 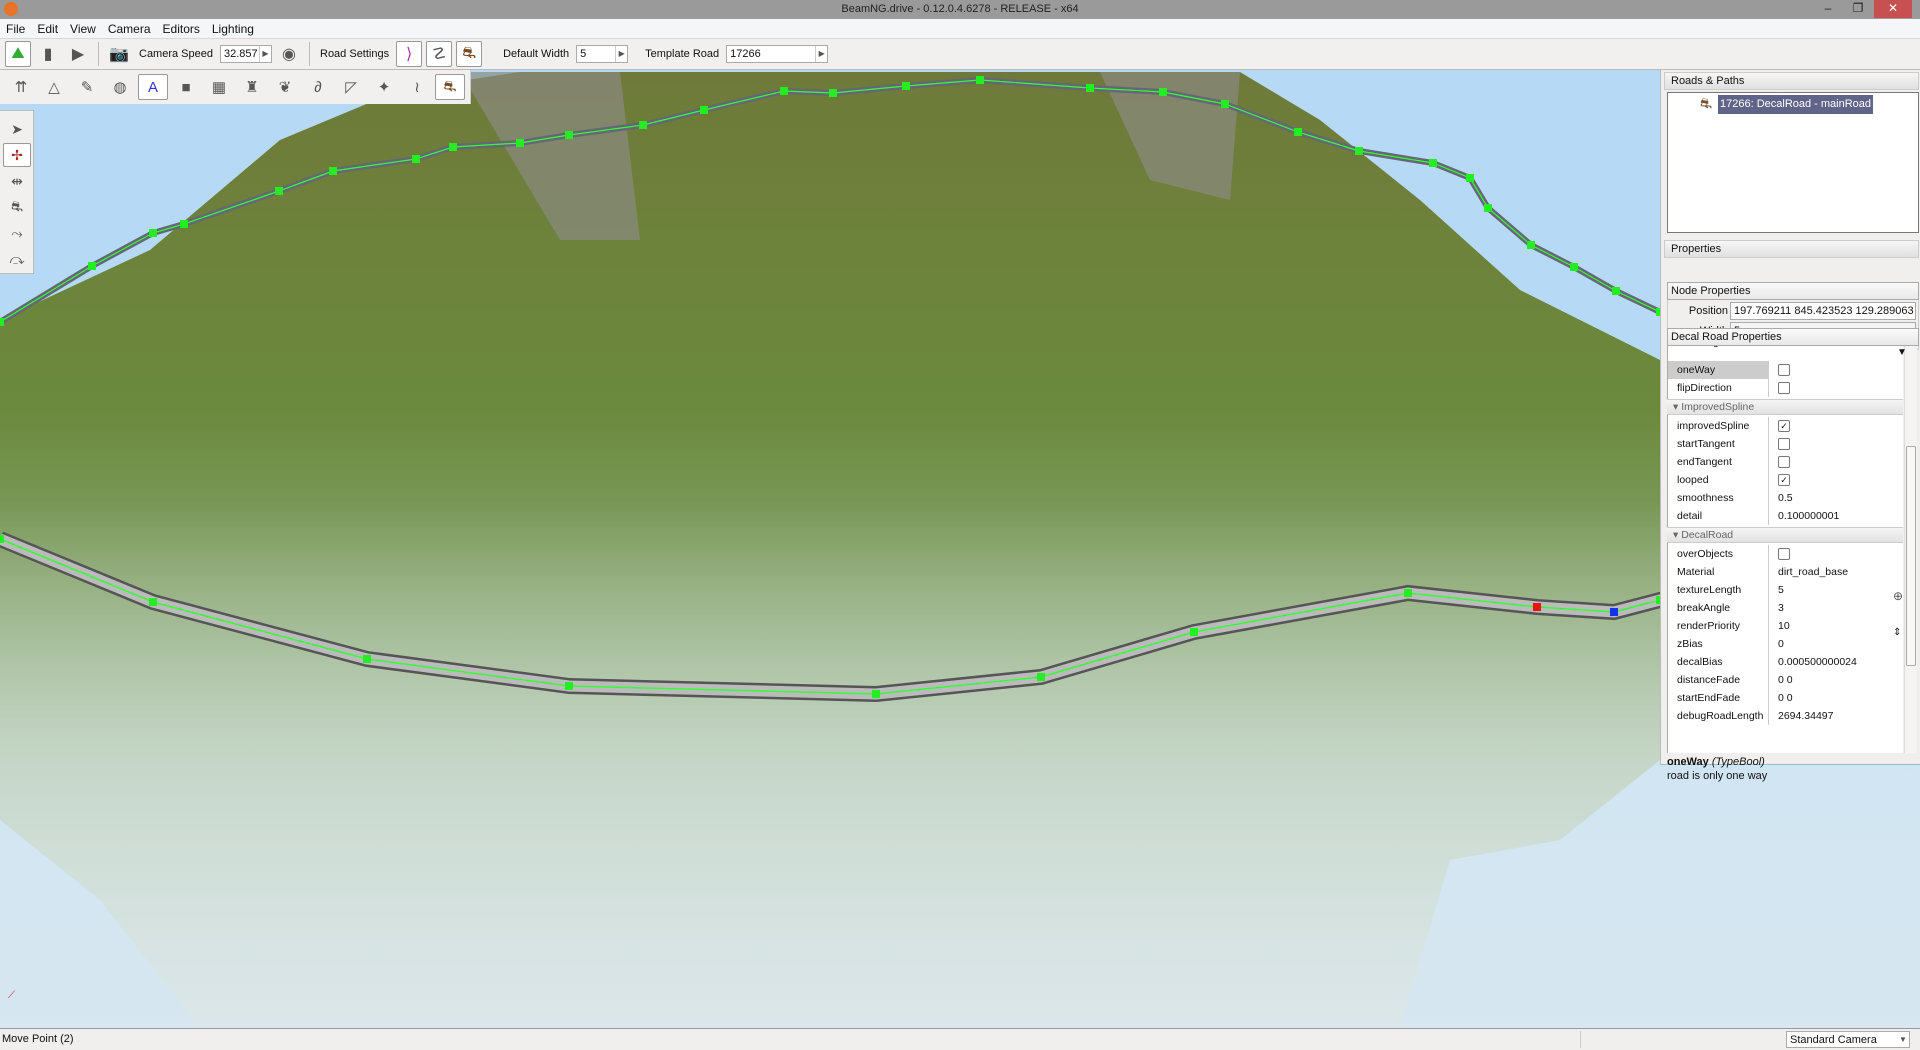 I want to click on particle-editor-icon: ♜, so click(x=252, y=87).